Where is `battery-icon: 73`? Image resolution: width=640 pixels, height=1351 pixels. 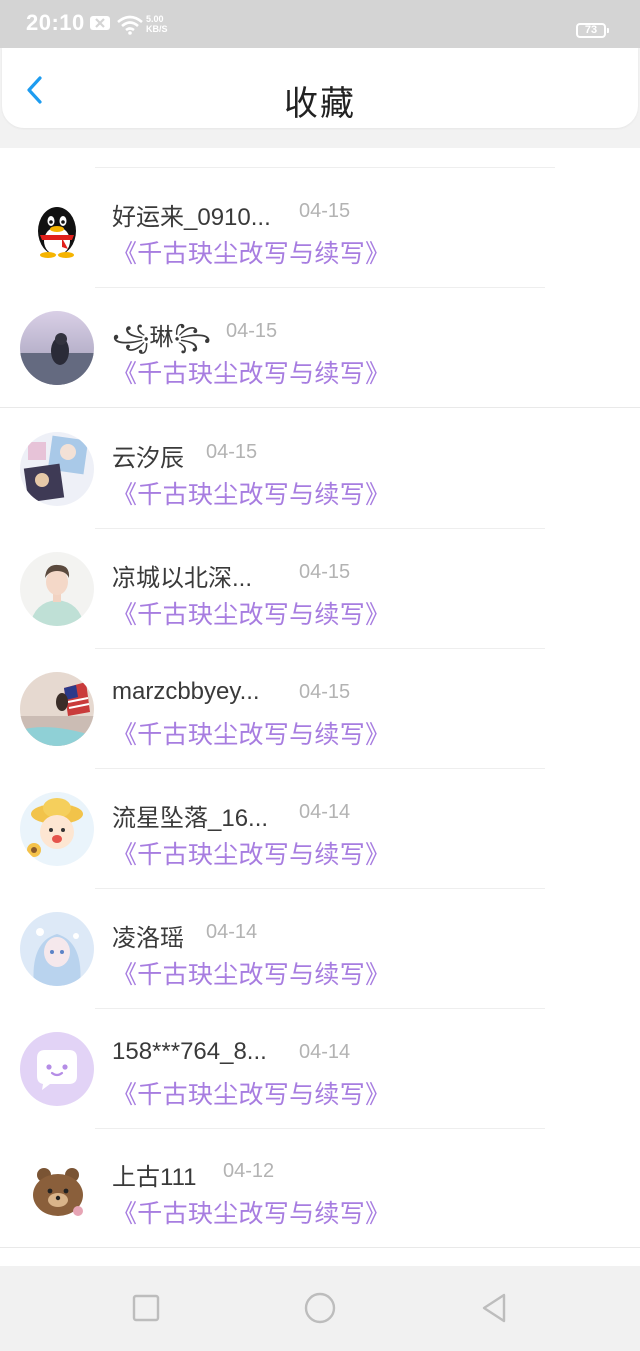
battery-icon: 73 is located at coordinates (592, 30).